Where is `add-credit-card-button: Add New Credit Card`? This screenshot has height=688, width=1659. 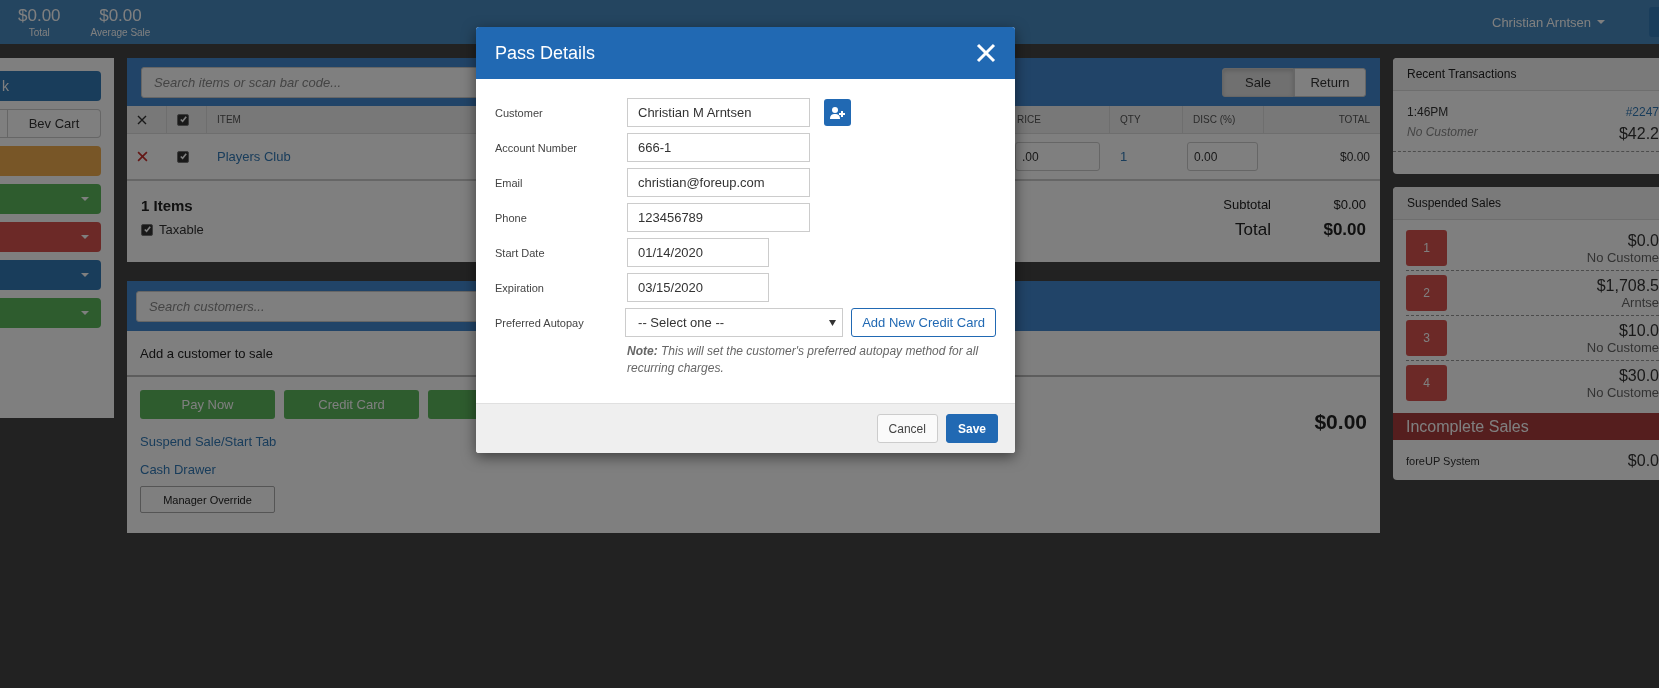
add-credit-card-button: Add New Credit Card is located at coordinates (923, 322).